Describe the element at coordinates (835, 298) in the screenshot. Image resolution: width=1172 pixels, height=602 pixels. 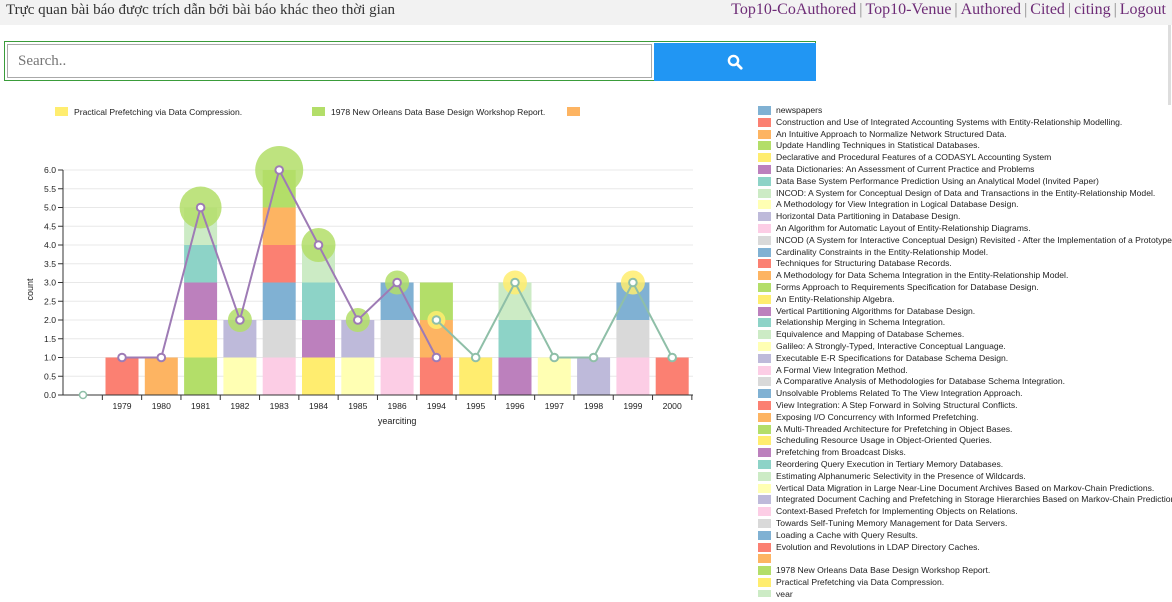
I see `legend-label: An Entity-Relationship Algebra.` at that location.